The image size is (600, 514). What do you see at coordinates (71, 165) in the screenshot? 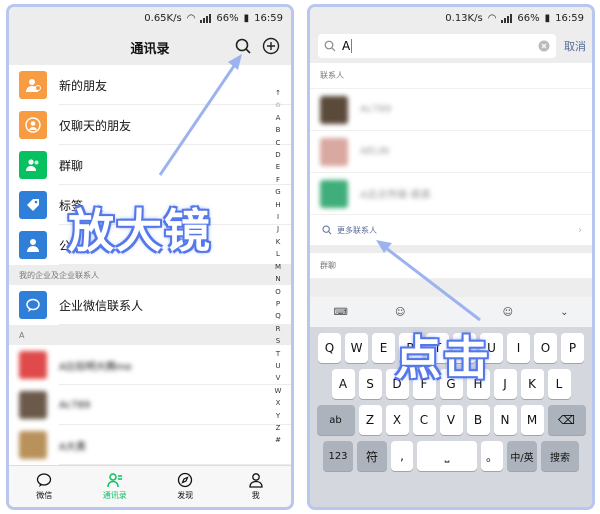
I see `item-label: 群聊` at bounding box center [71, 165].